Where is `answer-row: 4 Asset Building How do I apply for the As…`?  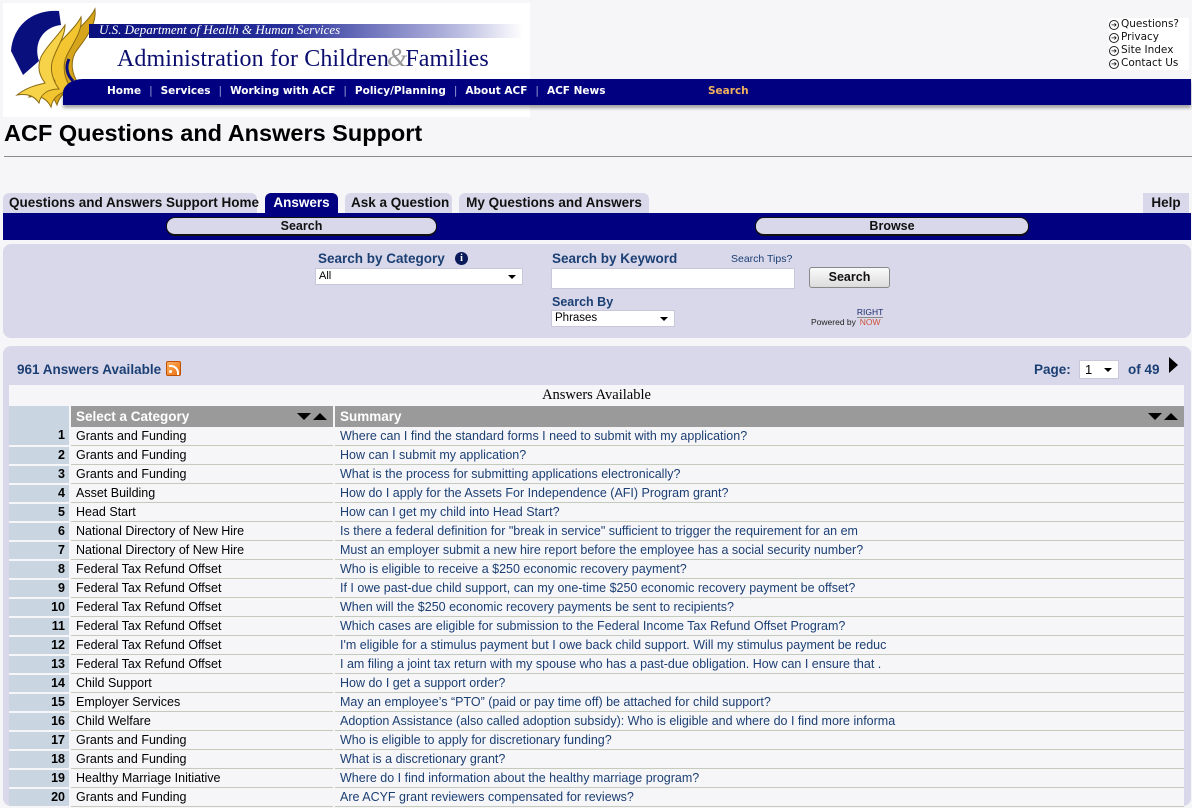 answer-row: 4 Asset Building How do I apply for the As… is located at coordinates (596, 493).